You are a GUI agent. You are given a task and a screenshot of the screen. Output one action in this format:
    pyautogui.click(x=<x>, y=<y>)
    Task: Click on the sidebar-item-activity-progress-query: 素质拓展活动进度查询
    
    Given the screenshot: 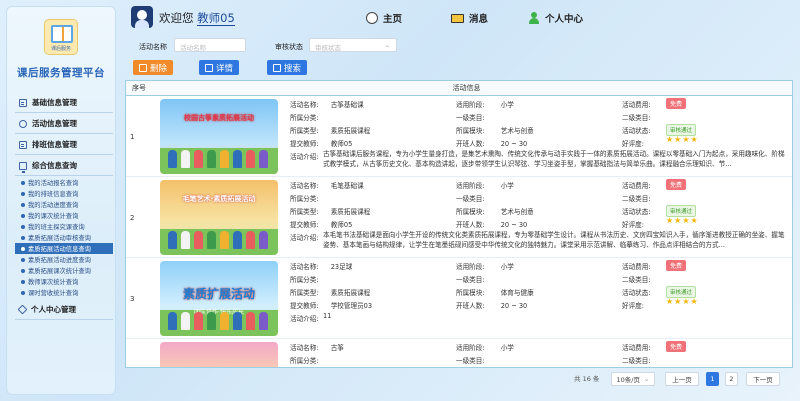 What is the action you would take?
    pyautogui.click(x=64, y=259)
    